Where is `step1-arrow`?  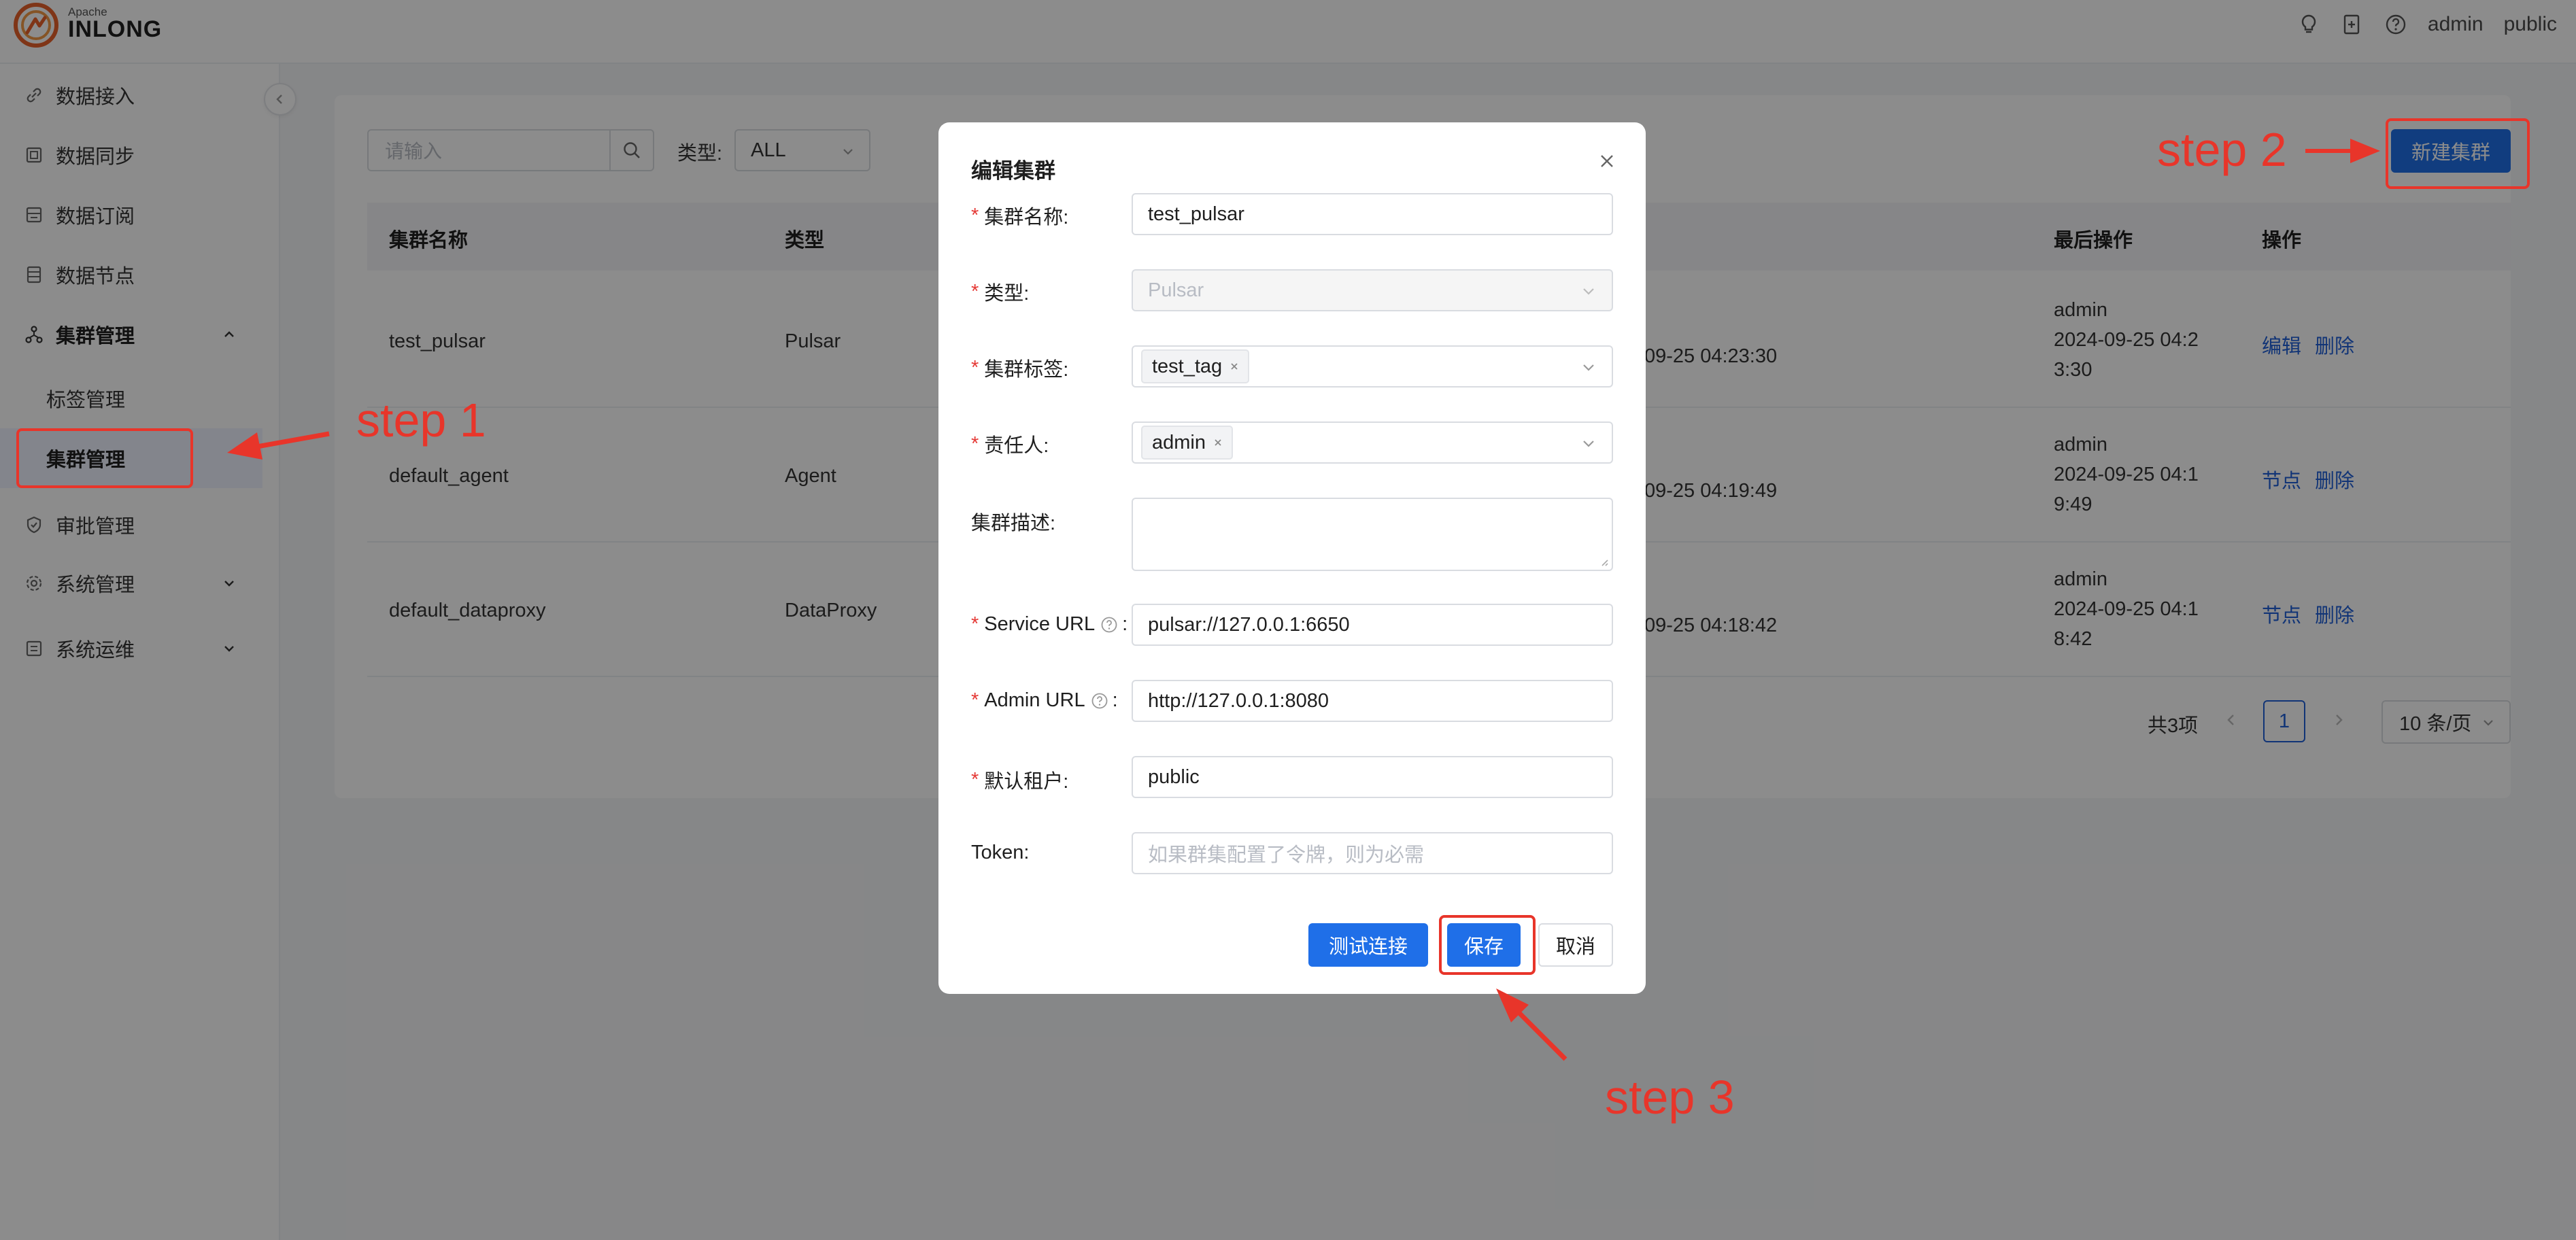 step1-arrow is located at coordinates (278, 445).